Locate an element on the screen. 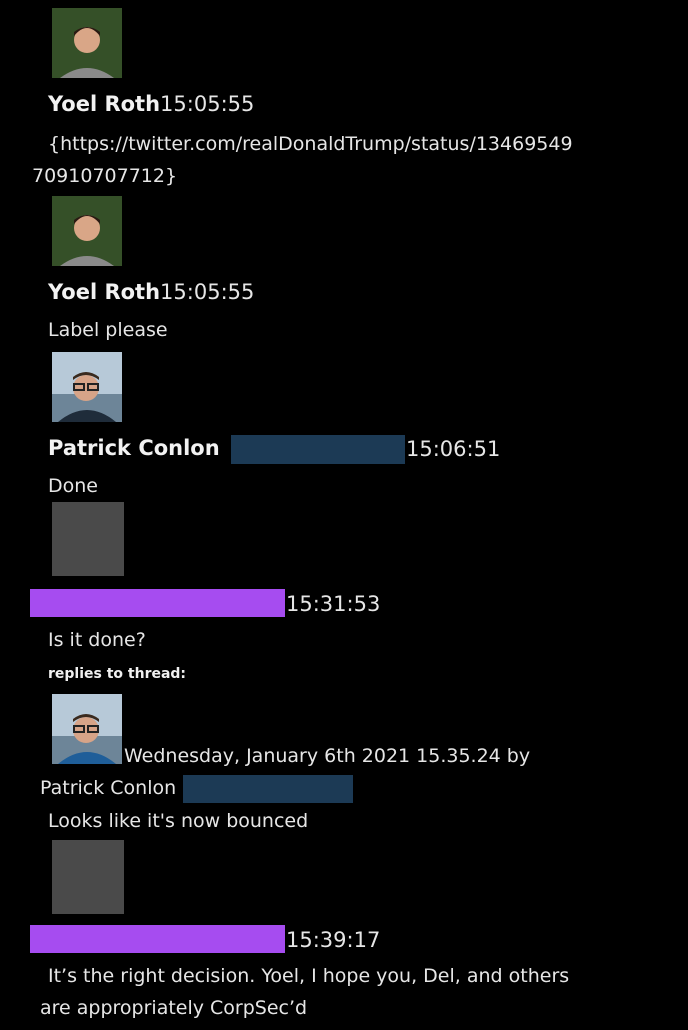 This screenshot has width=688, height=1030. thread-author: Patrick Conlon is located at coordinates (108, 788).